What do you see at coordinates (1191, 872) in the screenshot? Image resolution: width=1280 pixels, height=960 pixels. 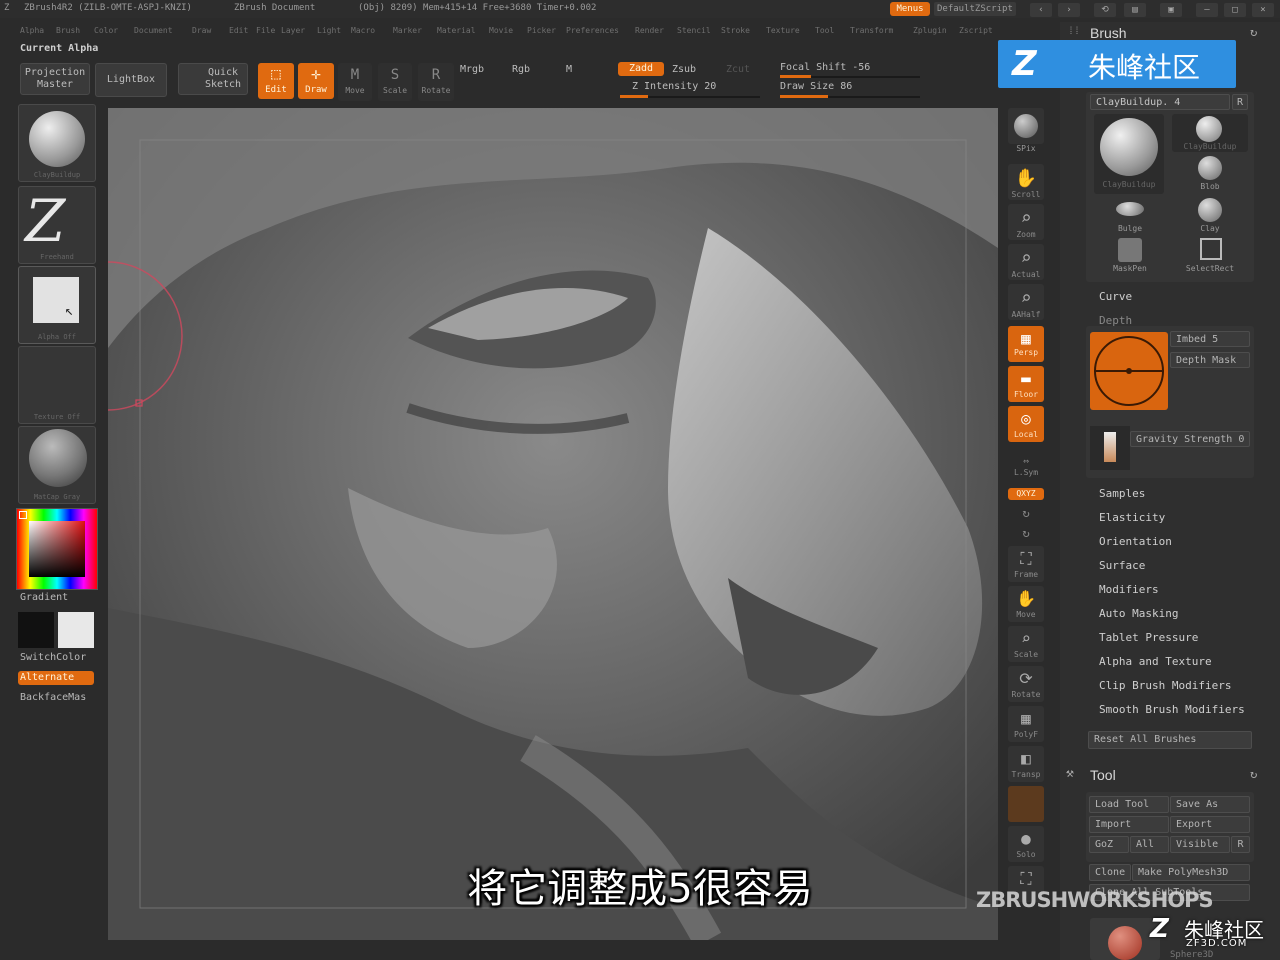 I see `make-polymesh3d-button: Make PolyMesh3D` at bounding box center [1191, 872].